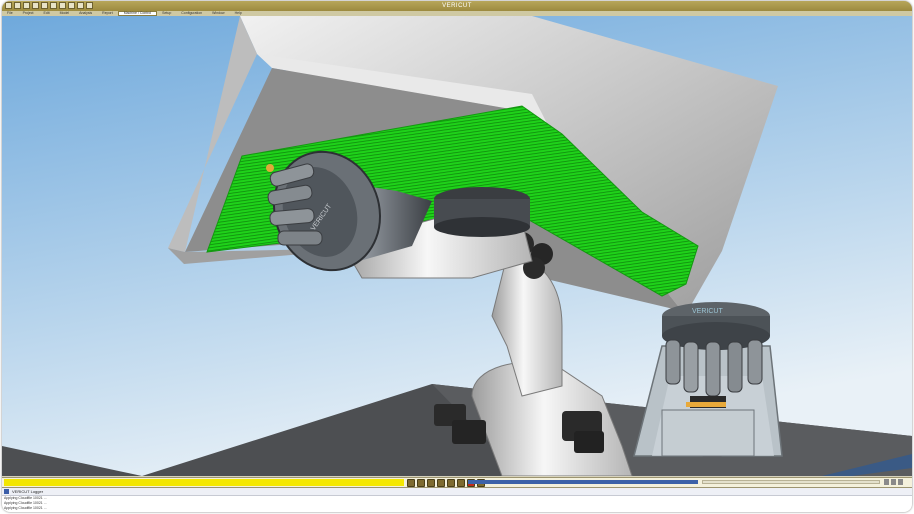  I want to click on fast-forward-icon, so click(451, 483).